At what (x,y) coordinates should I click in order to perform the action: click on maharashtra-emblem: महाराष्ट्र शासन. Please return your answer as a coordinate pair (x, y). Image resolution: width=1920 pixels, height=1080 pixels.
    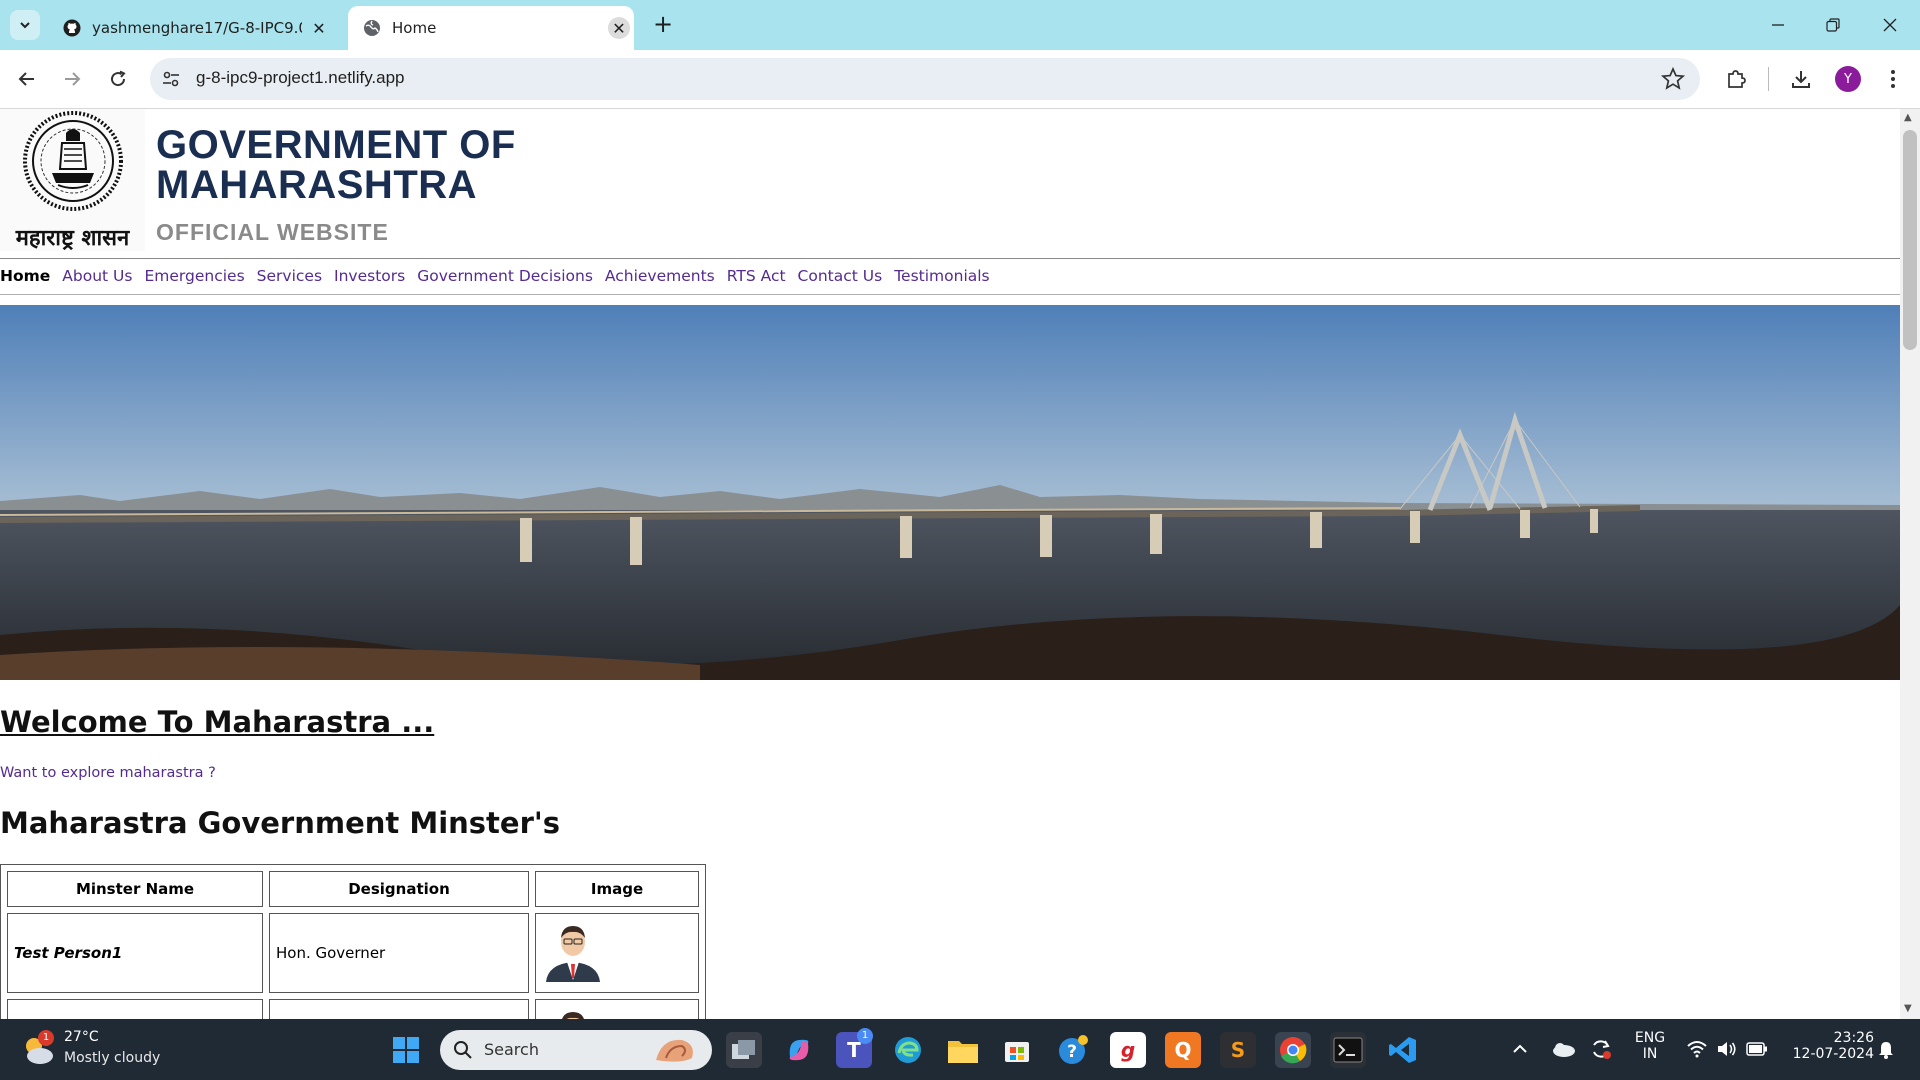
    Looking at the image, I should click on (72, 180).